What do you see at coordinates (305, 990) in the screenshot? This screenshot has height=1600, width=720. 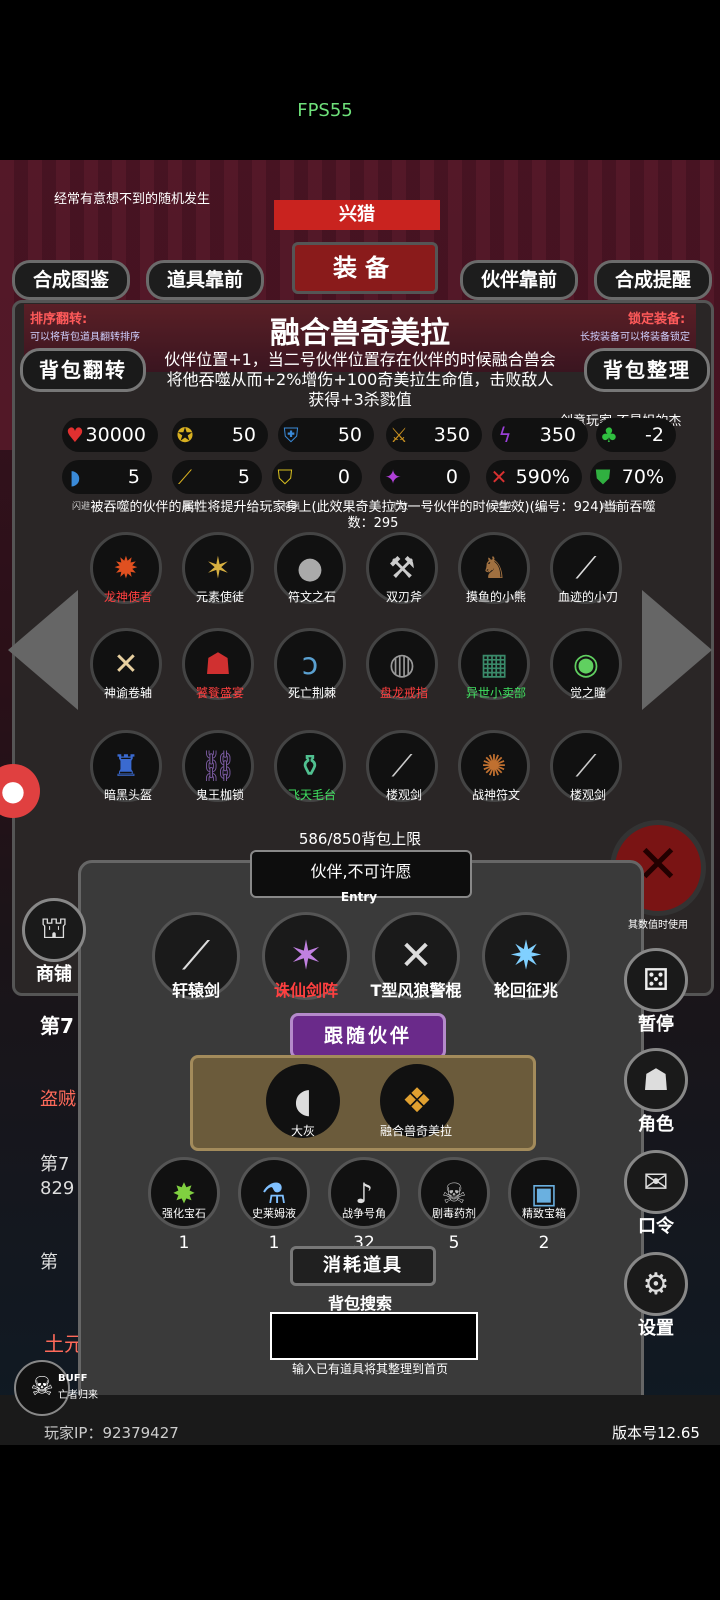 I see `weapon-name: 诛仙剑阵` at bounding box center [305, 990].